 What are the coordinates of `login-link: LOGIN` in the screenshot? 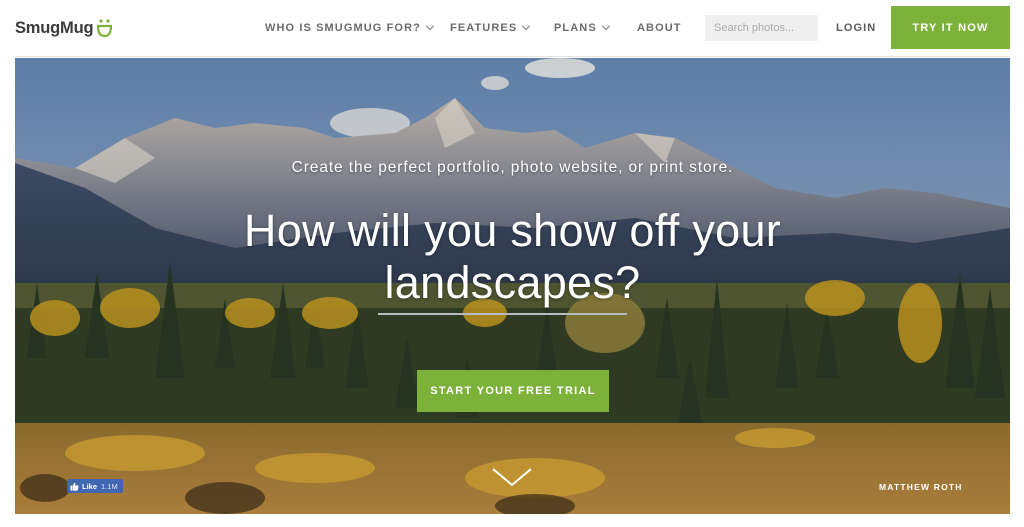 It's located at (856, 28).